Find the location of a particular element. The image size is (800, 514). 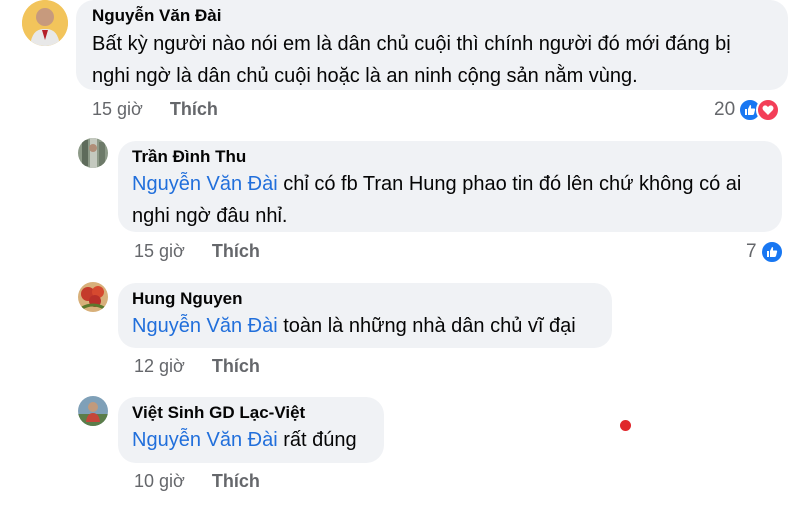

reaction-count: 20 is located at coordinates (725, 109).